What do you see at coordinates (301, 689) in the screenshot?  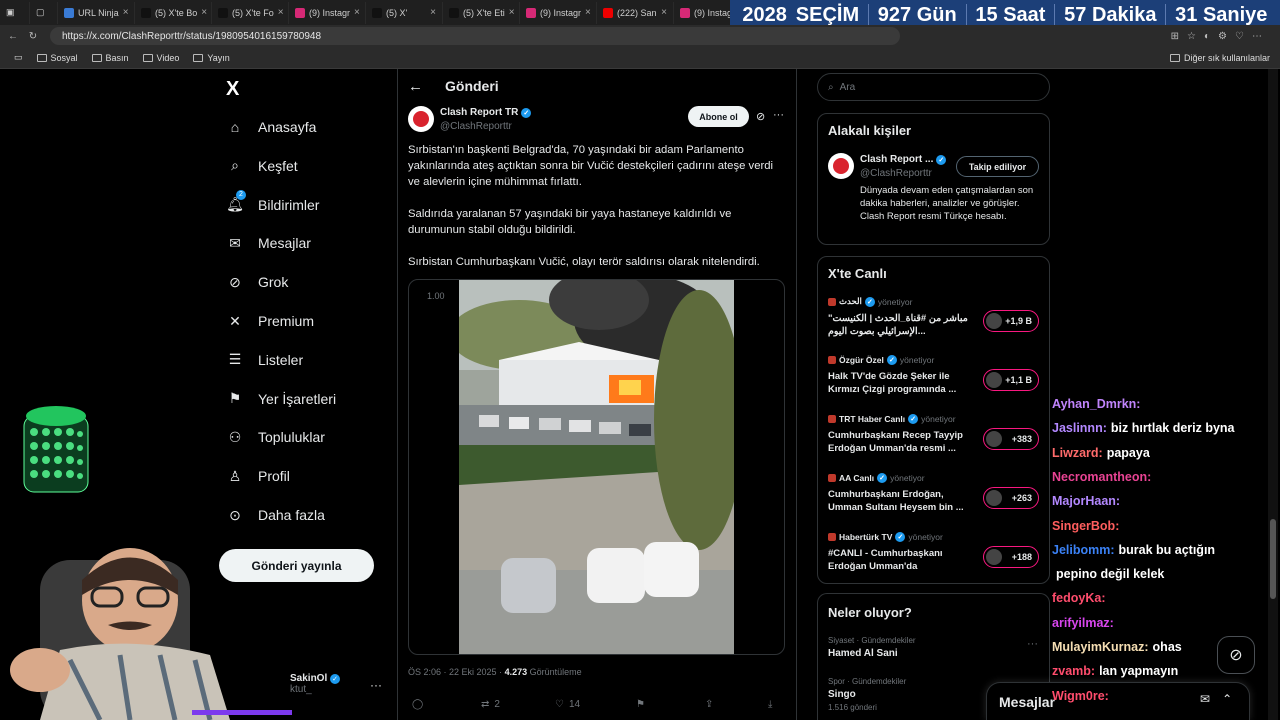 I see `account-handle: ktut_` at bounding box center [301, 689].